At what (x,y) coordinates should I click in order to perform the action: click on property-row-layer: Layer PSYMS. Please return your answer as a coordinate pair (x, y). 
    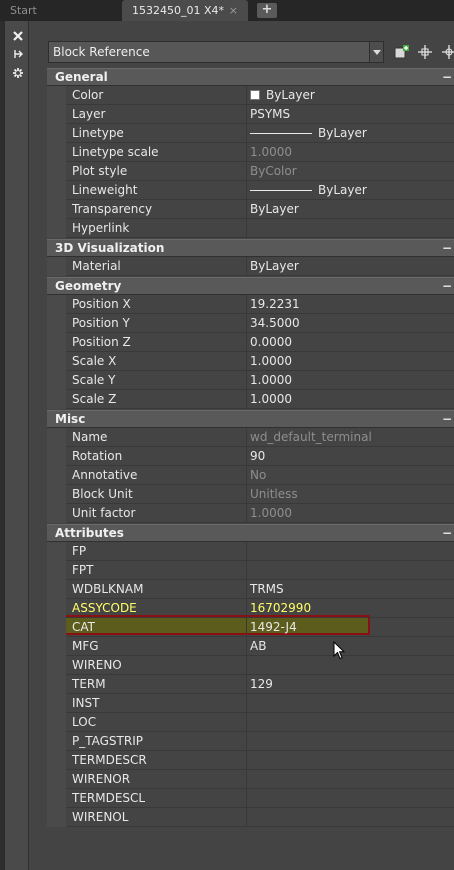
    Looking at the image, I should click on (250, 114).